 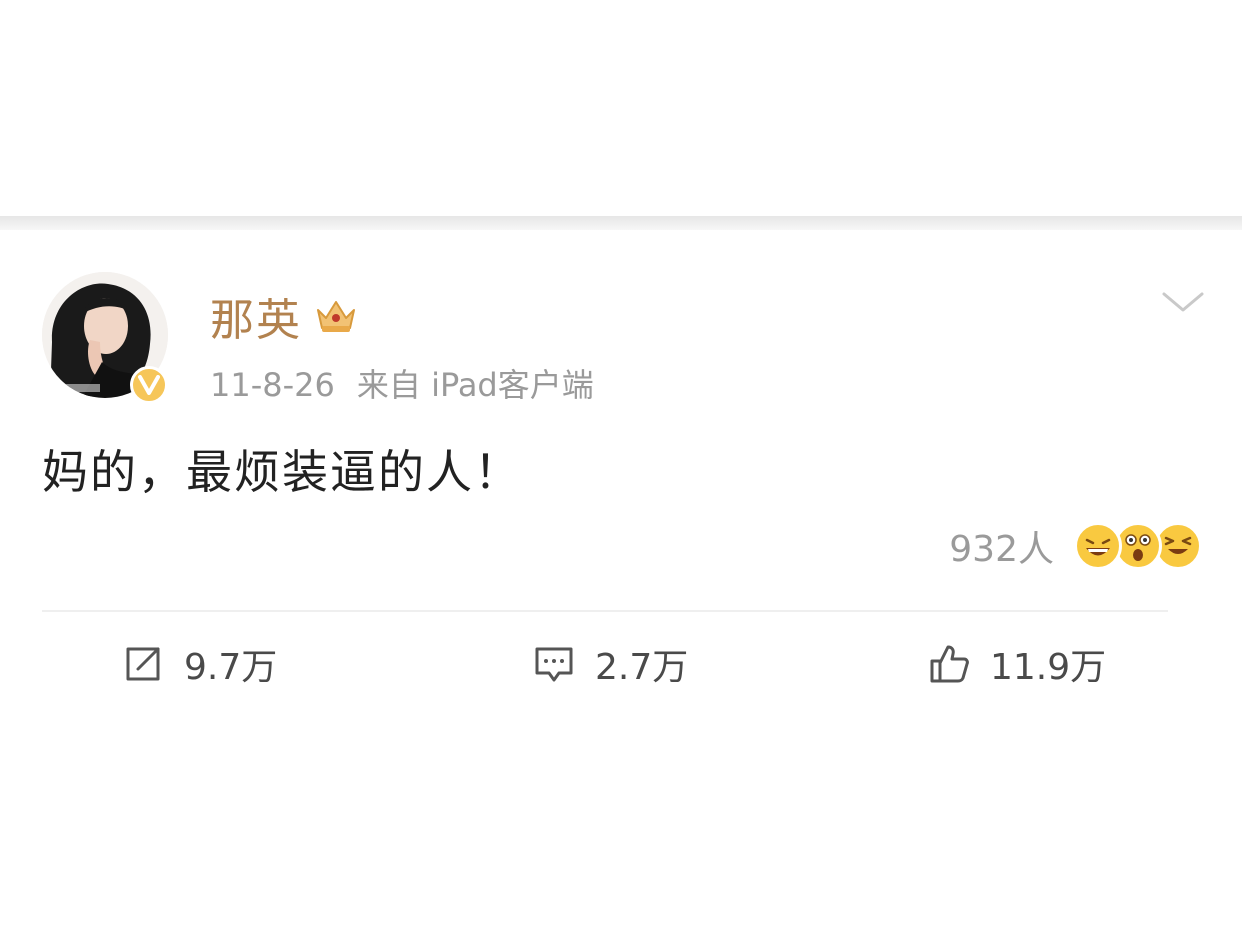 I want to click on post-text: 妈的，最烦装逼的人！, so click(x=282, y=472).